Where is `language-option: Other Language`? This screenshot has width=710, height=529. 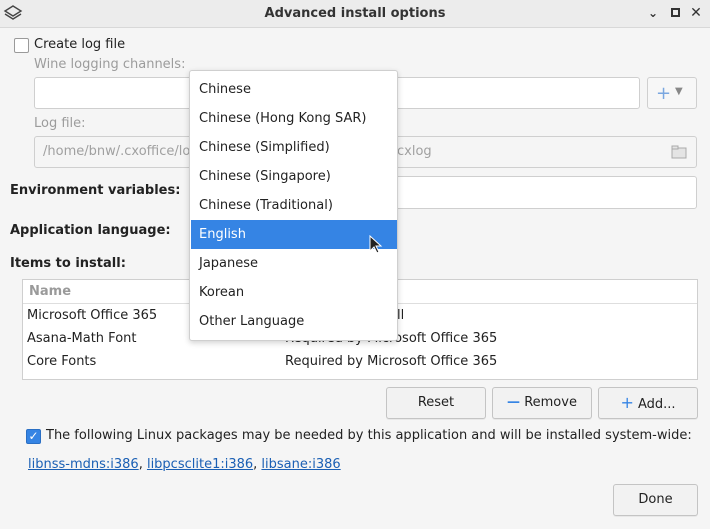 language-option: Other Language is located at coordinates (294, 321).